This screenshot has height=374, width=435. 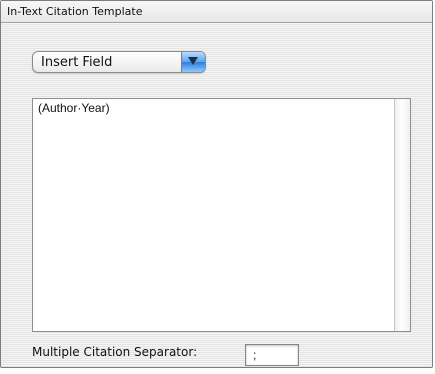 What do you see at coordinates (115, 352) in the screenshot?
I see `separator-label: Multiple Citation Separator:` at bounding box center [115, 352].